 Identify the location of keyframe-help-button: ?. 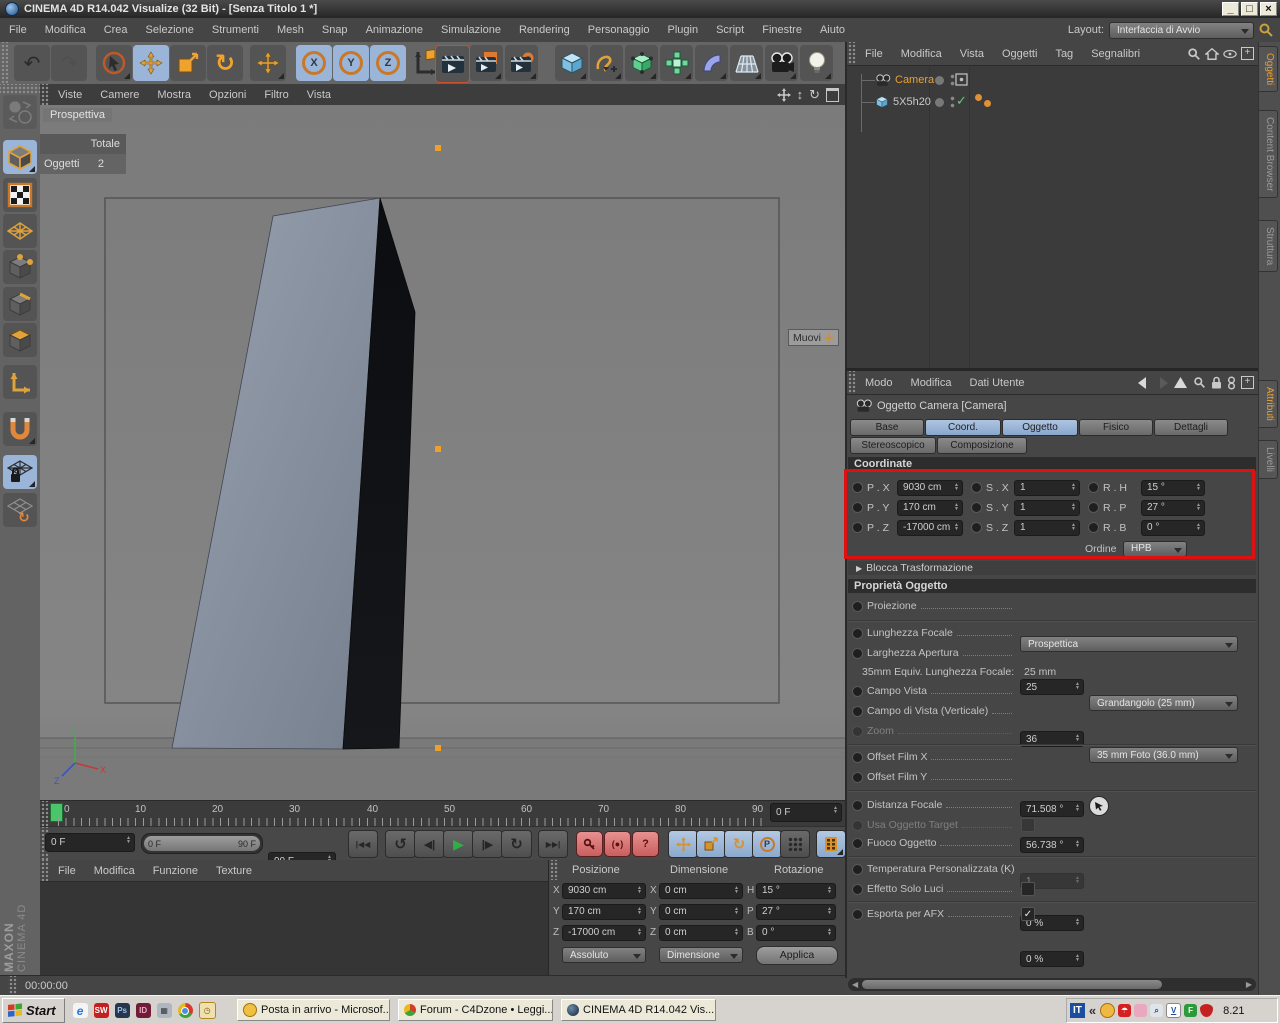
(645, 844).